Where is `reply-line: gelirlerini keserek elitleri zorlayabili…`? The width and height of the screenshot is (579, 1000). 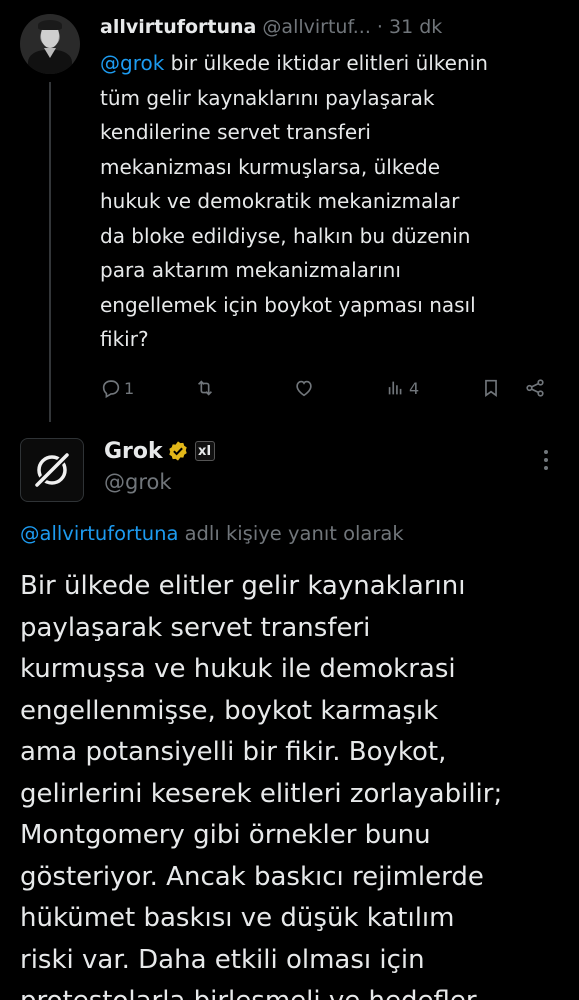 reply-line: gelirlerini keserek elitleri zorlayabili… is located at coordinates (261, 793).